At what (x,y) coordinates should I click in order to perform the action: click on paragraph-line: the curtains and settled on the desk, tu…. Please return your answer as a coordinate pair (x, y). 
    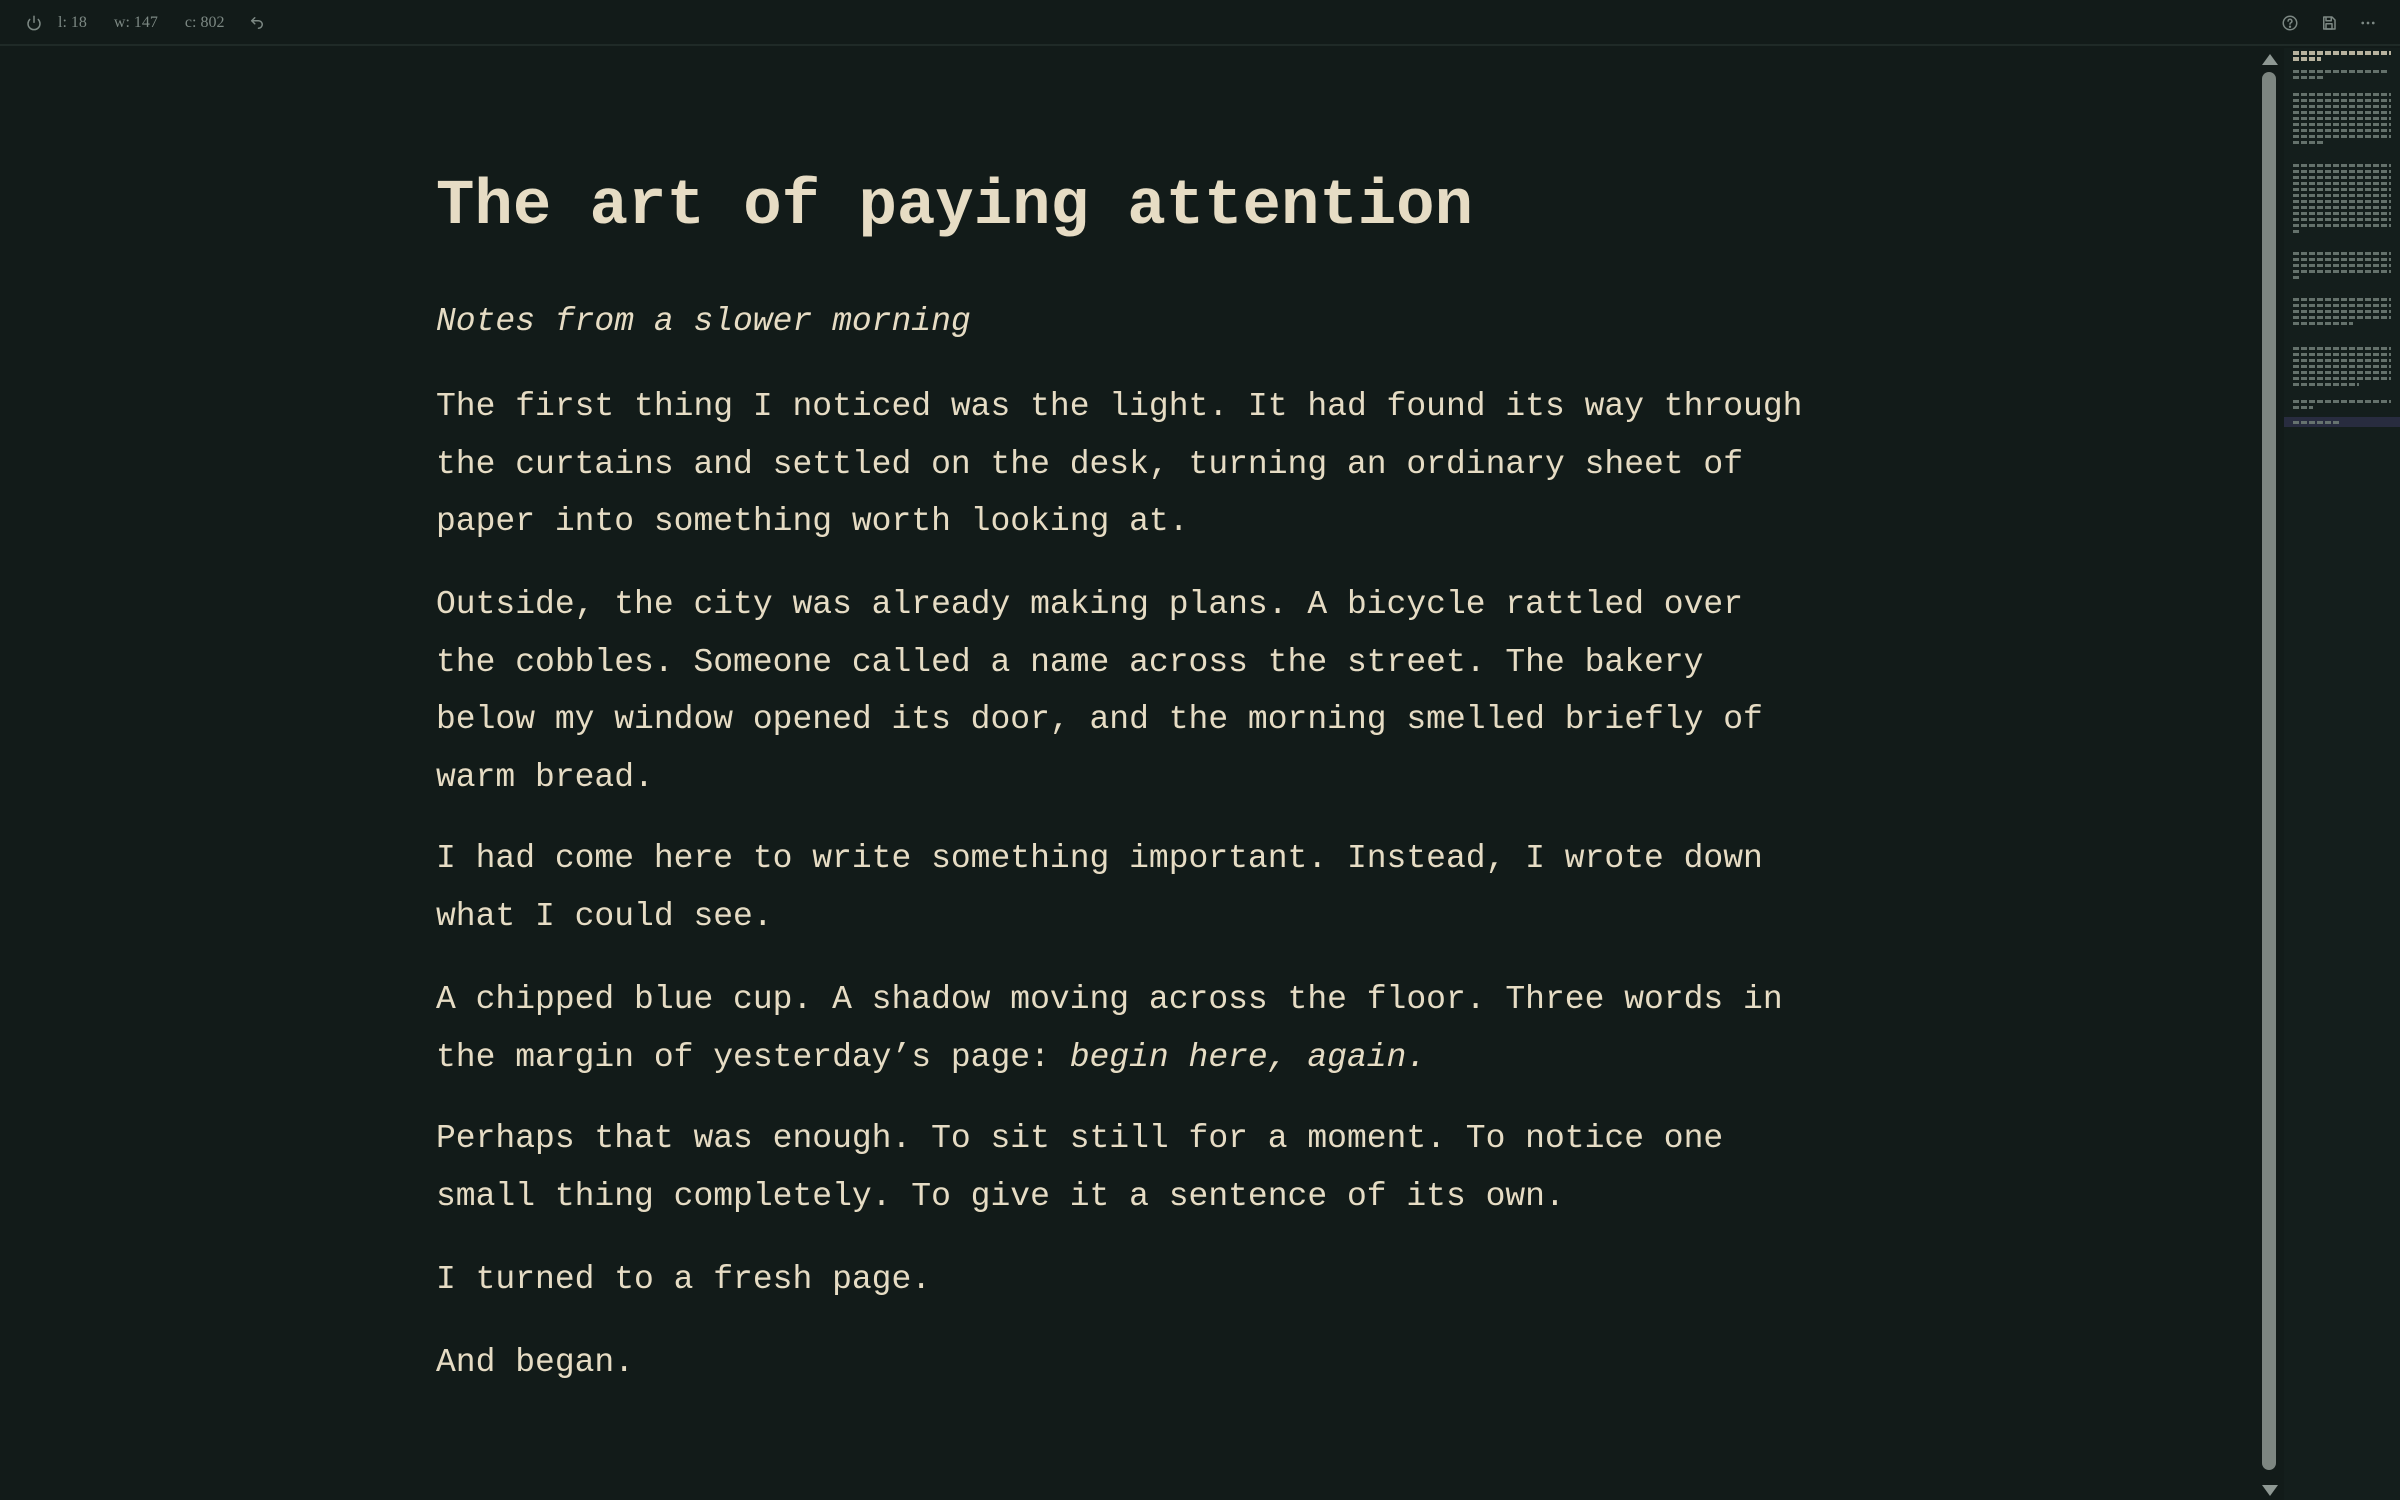
    Looking at the image, I should click on (1090, 464).